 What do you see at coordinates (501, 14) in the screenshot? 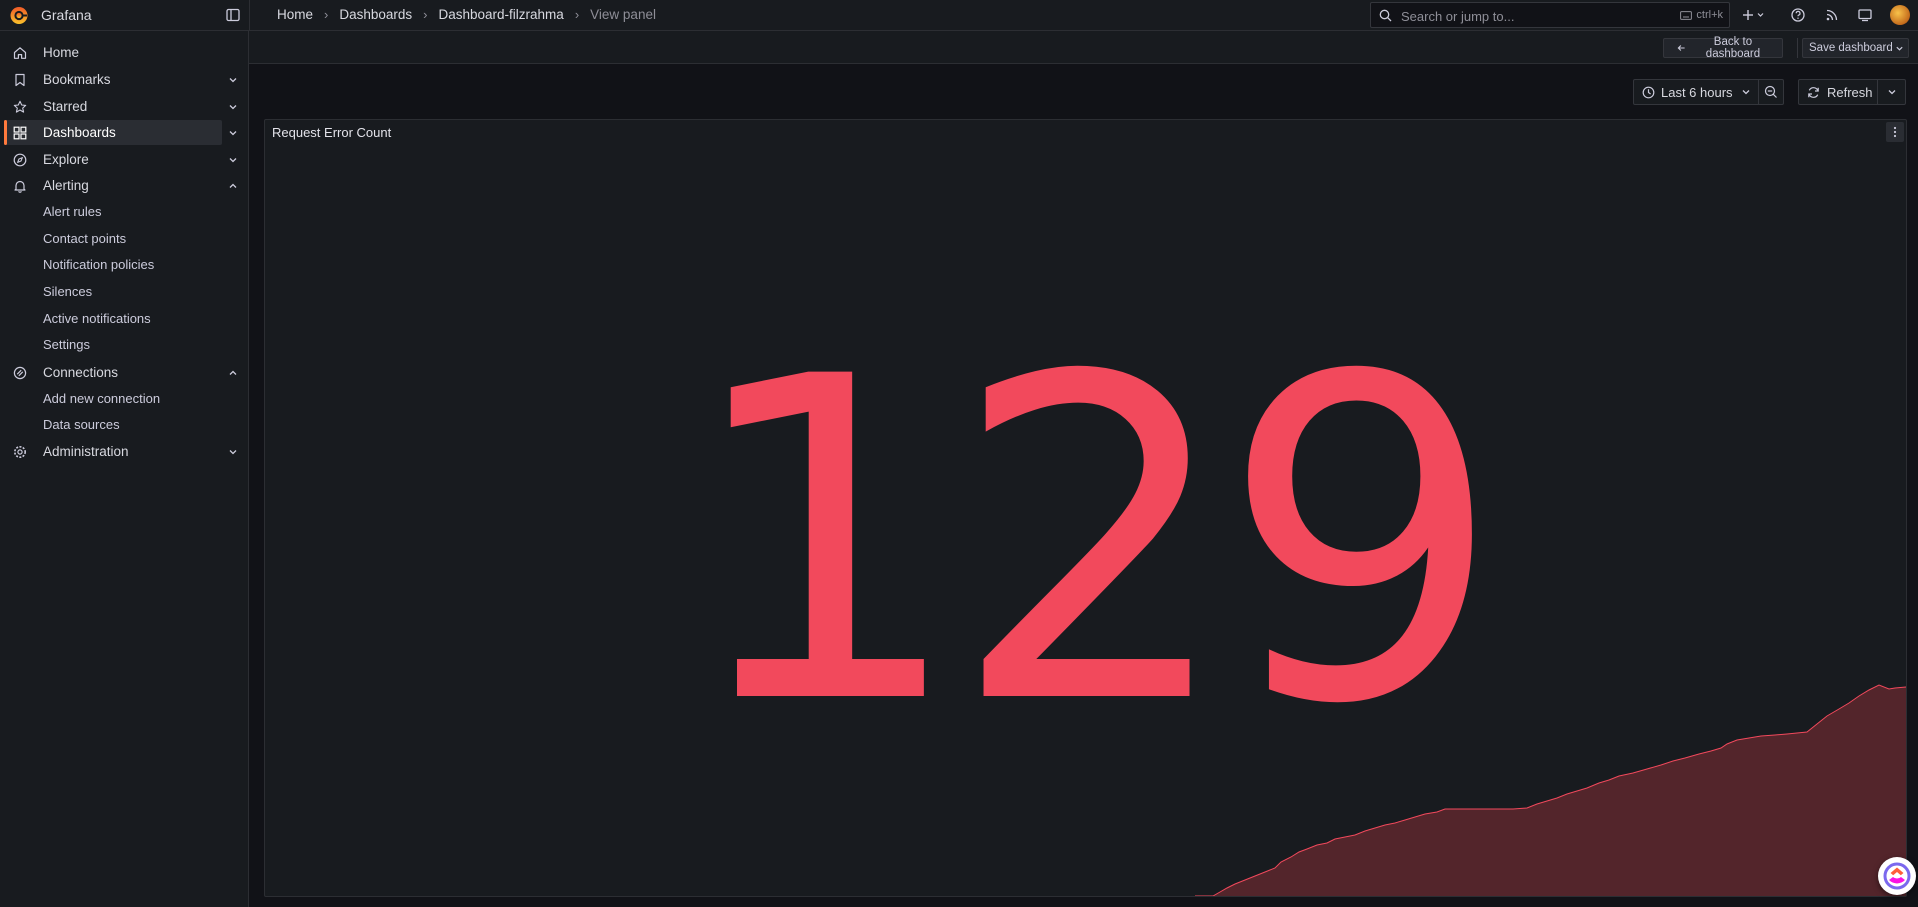
I see `breadcrumb-dashboard: Dashboard-filzrahma` at bounding box center [501, 14].